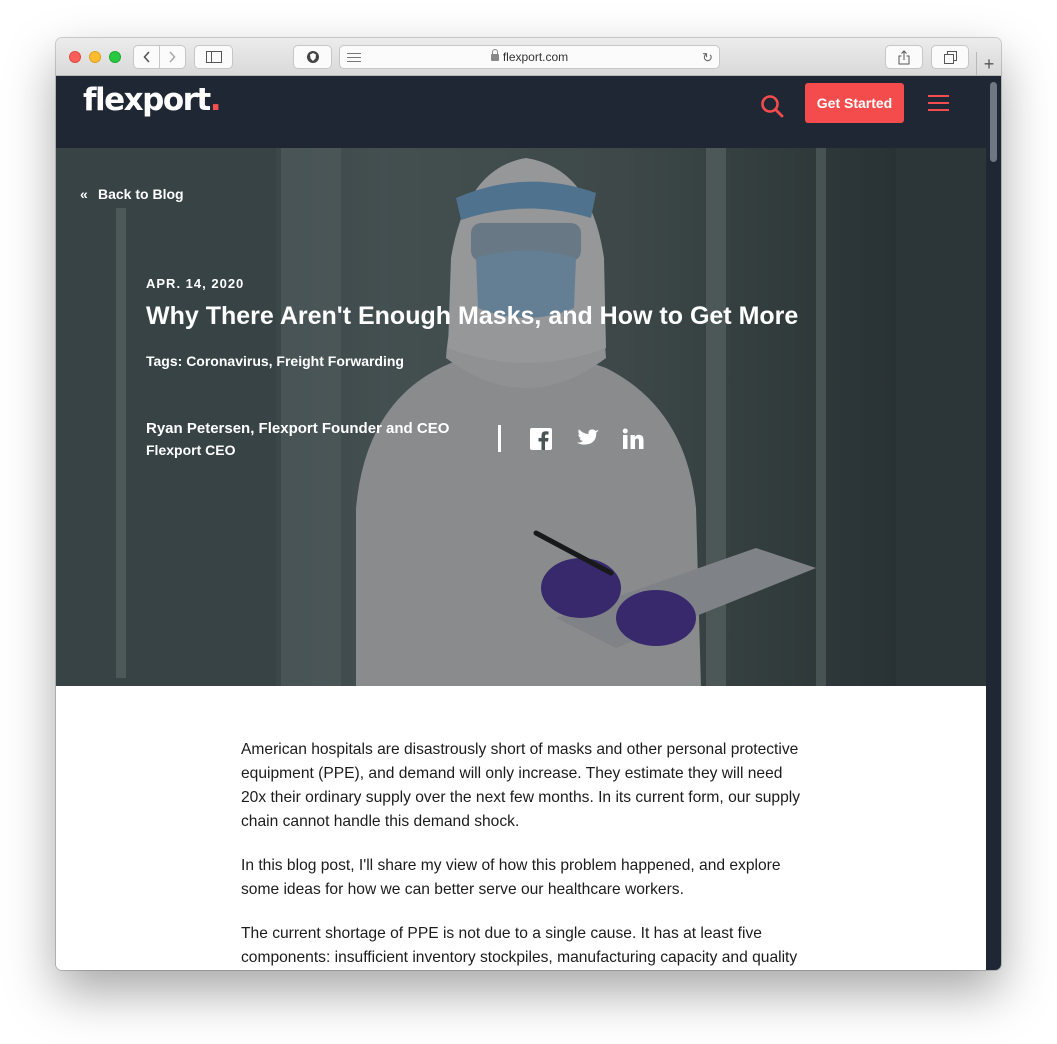  I want to click on url-text: flexport.com, so click(535, 57).